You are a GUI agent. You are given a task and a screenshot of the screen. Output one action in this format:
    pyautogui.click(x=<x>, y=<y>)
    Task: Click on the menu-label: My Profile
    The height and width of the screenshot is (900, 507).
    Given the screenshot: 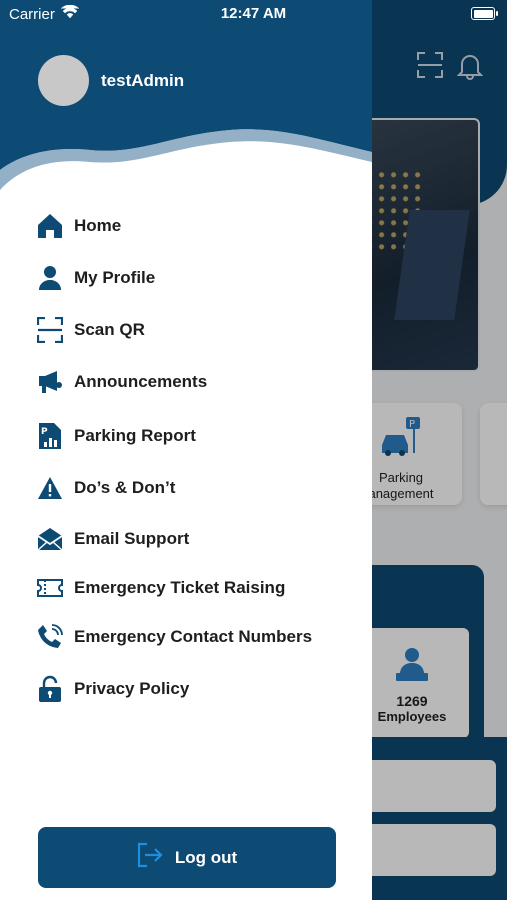 What is the action you would take?
    pyautogui.click(x=115, y=277)
    